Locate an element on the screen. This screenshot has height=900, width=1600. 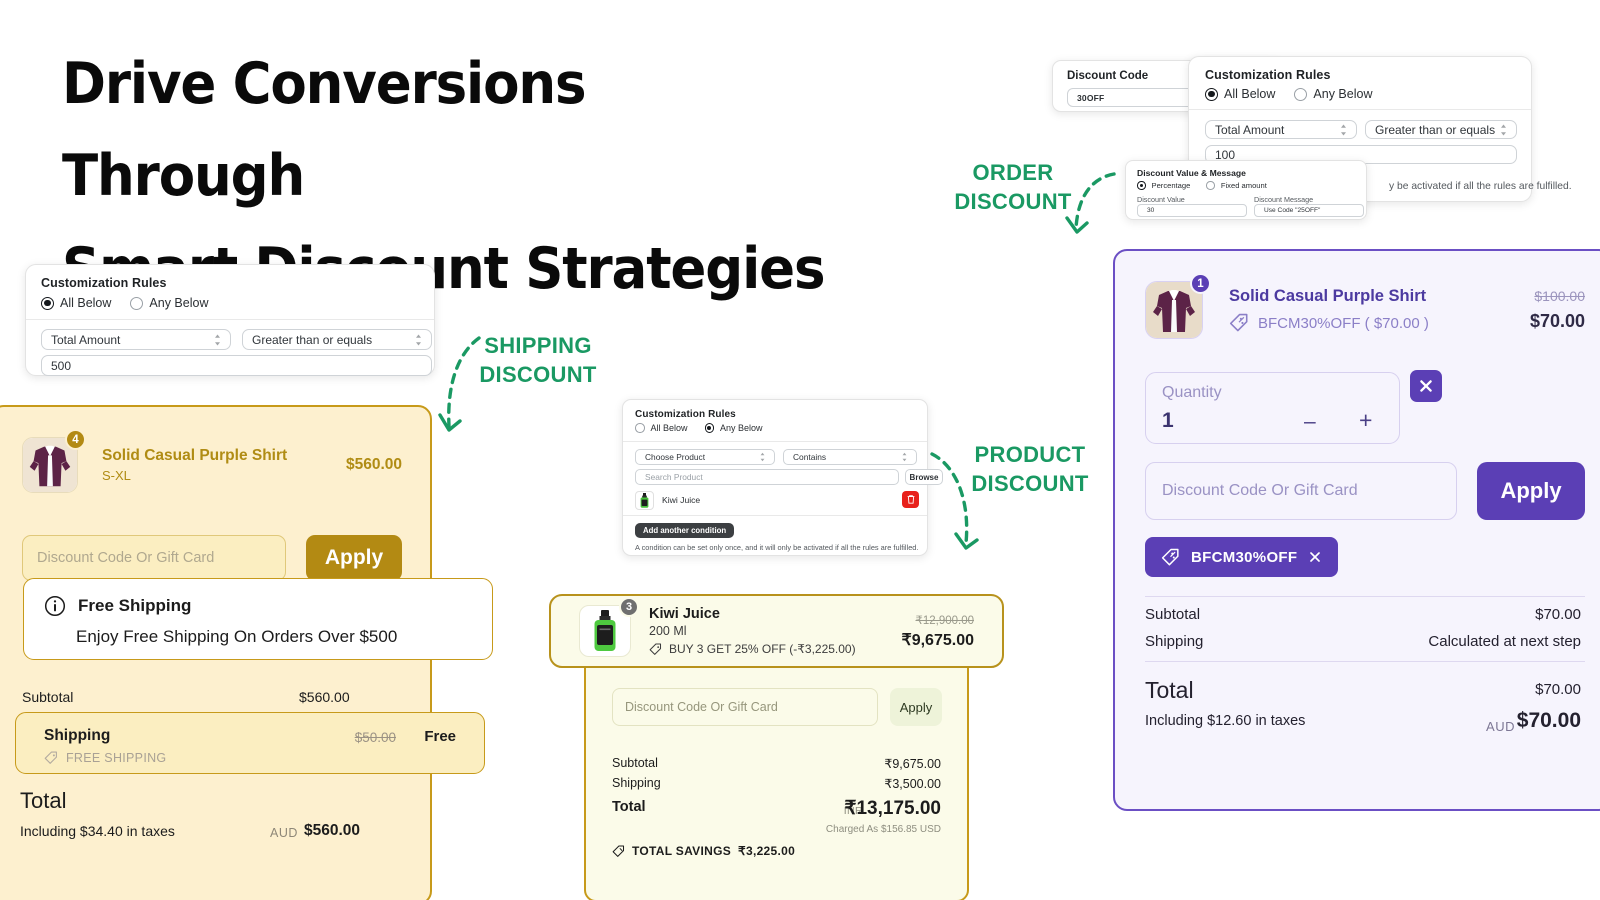
product-rules-all-below-option: All Below is located at coordinates (661, 428).